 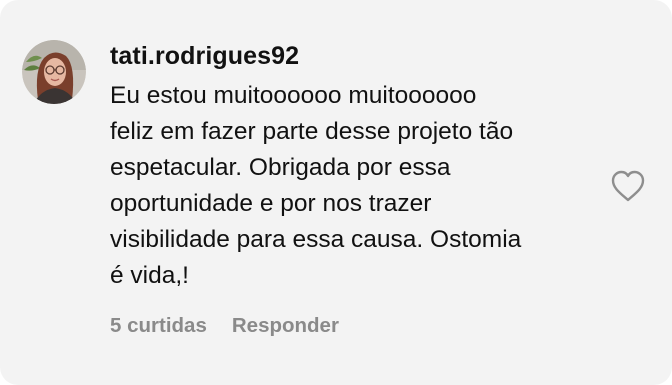 What do you see at coordinates (285, 326) in the screenshot?
I see `reply-button: Responder` at bounding box center [285, 326].